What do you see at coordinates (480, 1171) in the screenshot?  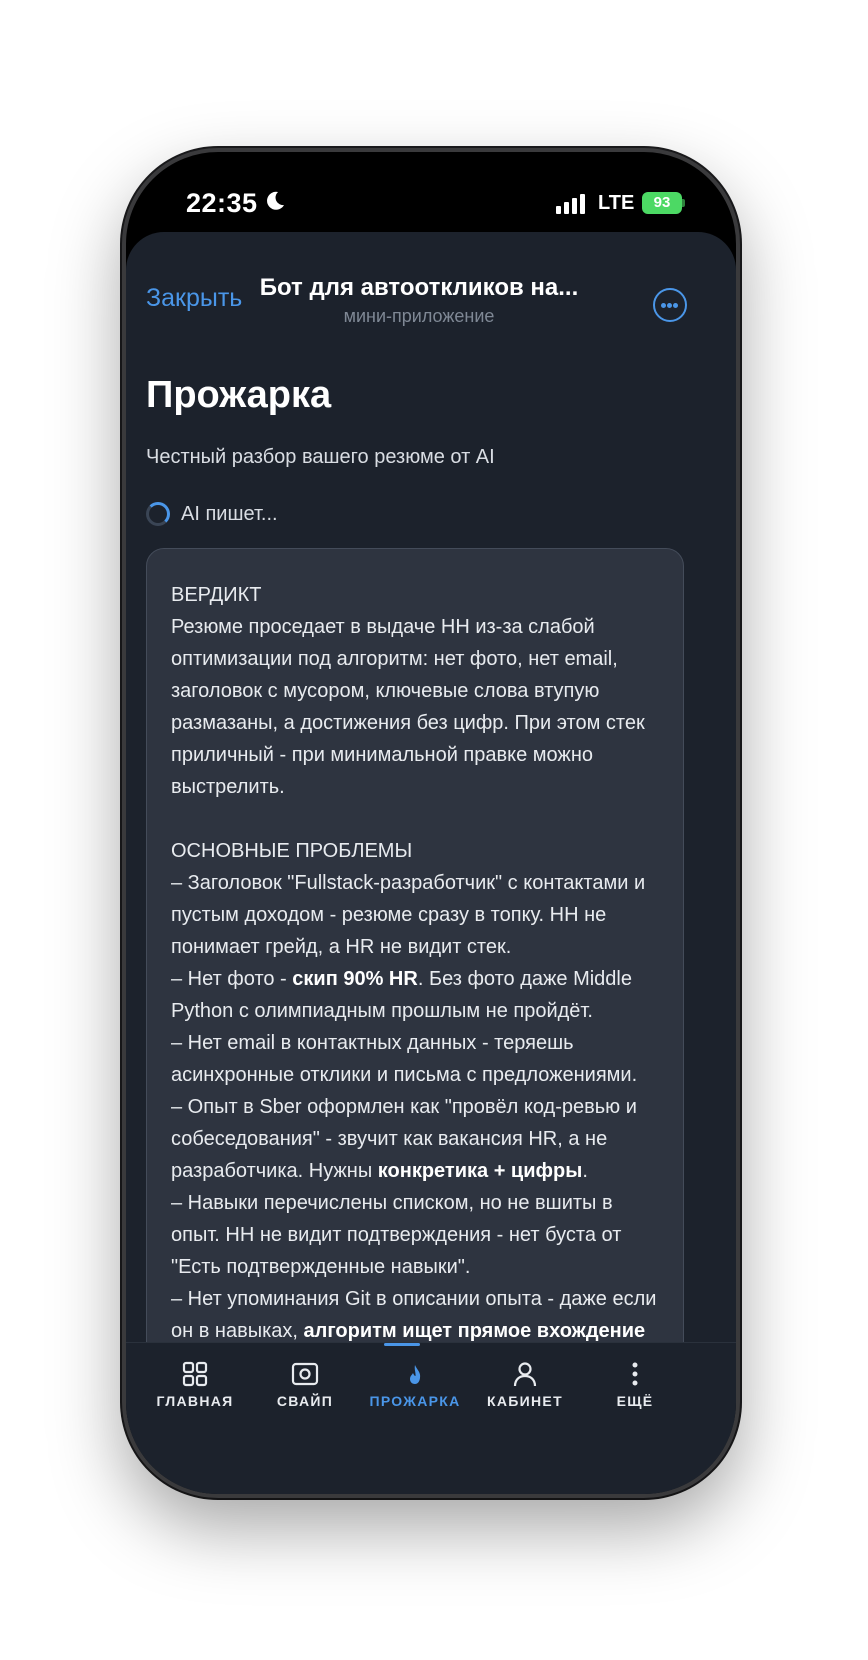 I see `problem-highlight: конкретика + цифры` at bounding box center [480, 1171].